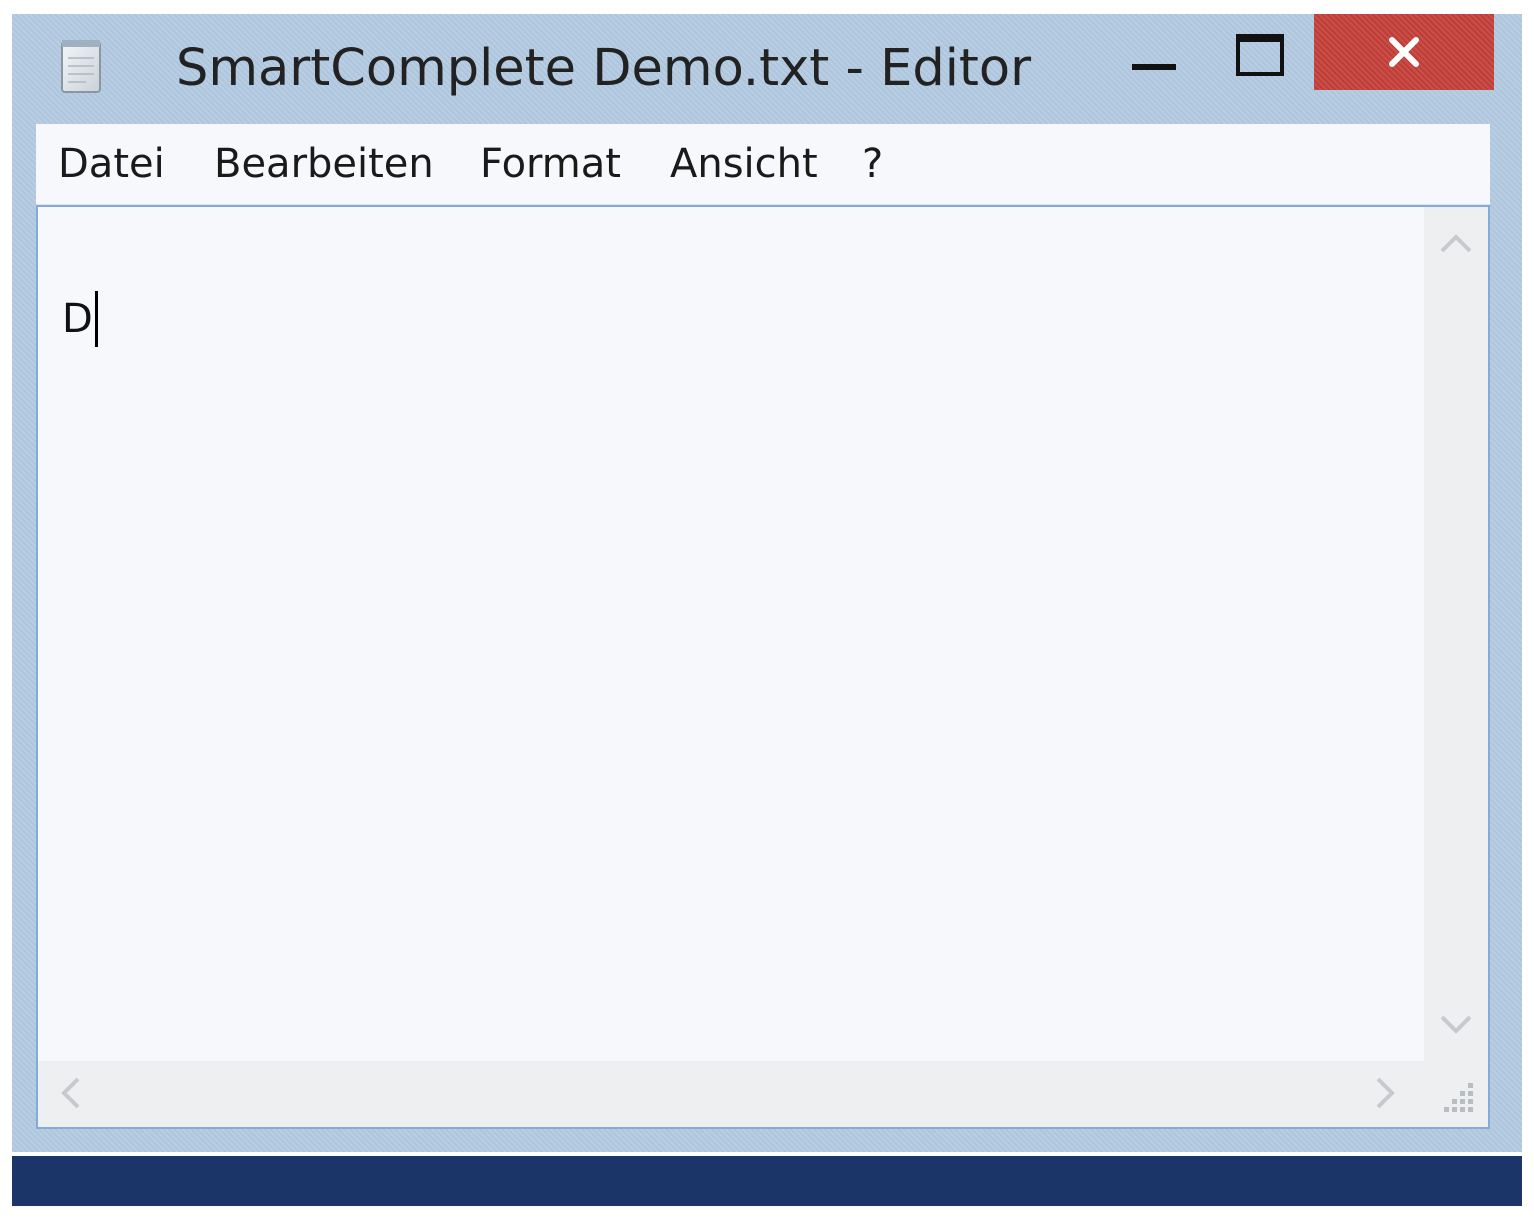 The image size is (1534, 1218). I want to click on menu-help: ?, so click(872, 164).